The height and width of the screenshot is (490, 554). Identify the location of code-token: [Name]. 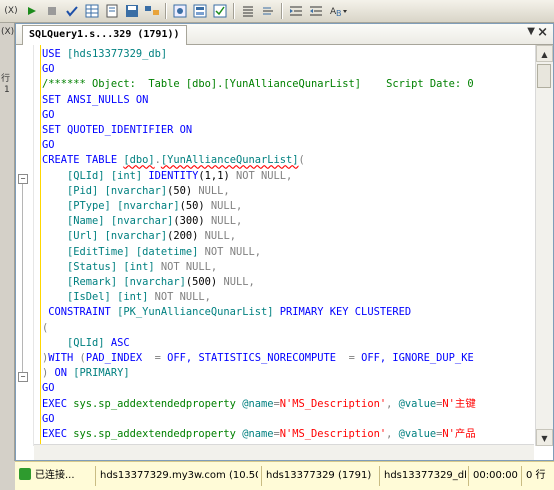
(76, 221).